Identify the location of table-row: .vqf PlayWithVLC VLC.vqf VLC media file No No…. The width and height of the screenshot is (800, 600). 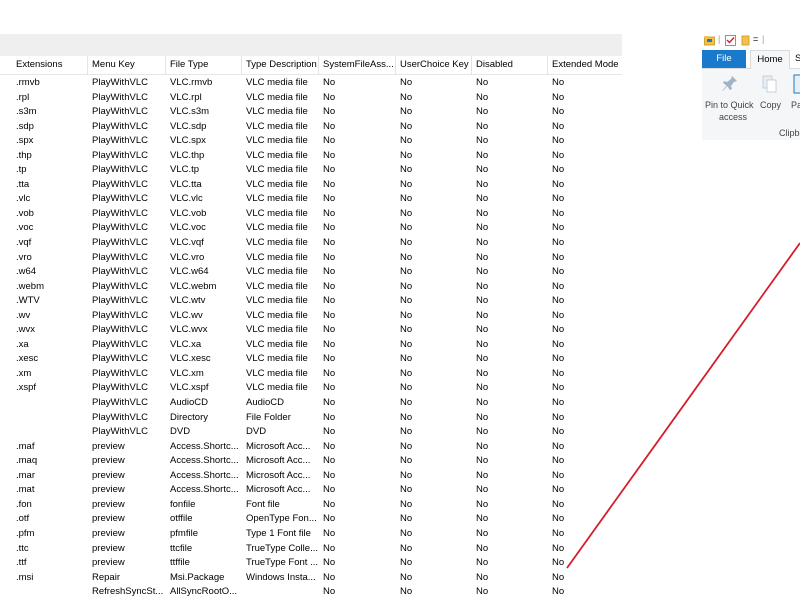
(311, 243).